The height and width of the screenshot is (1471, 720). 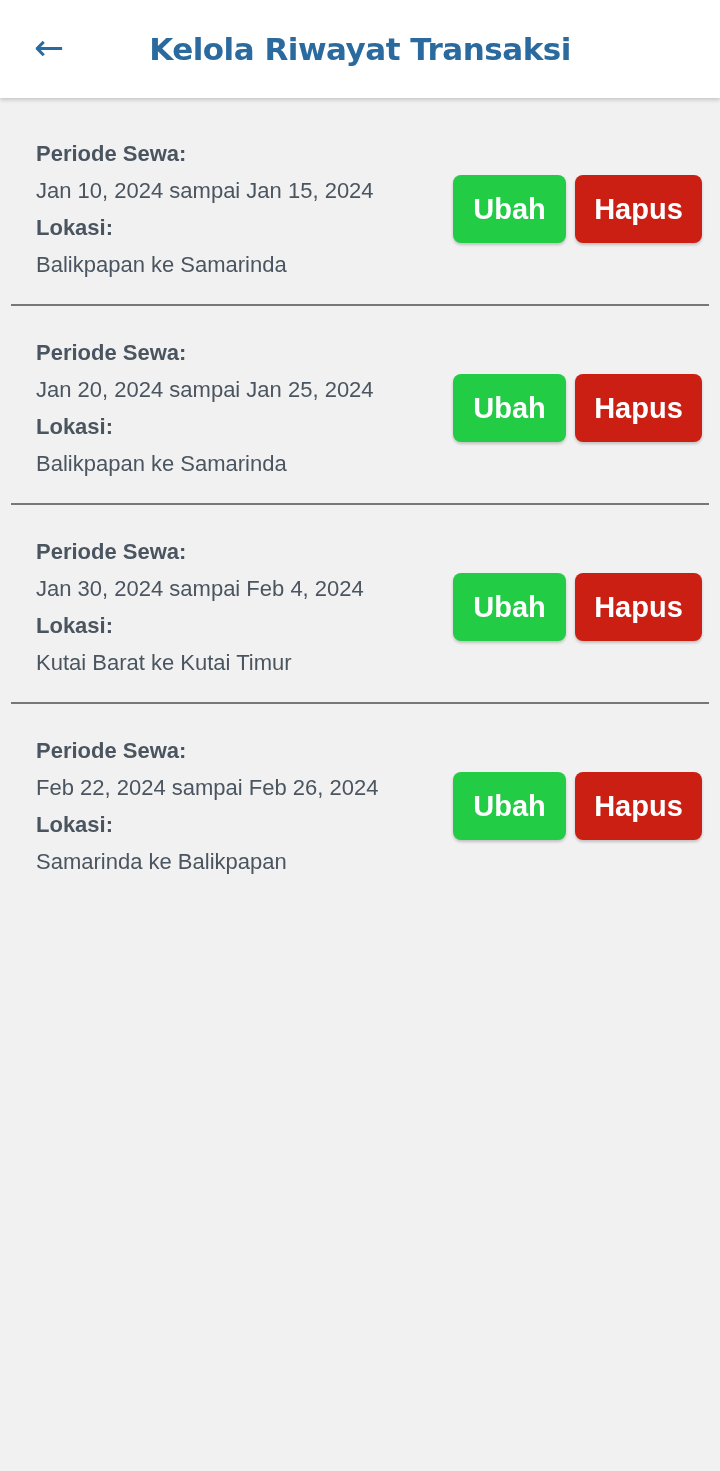 What do you see at coordinates (205, 191) in the screenshot?
I see `rental-period: Jan 10, 2024 sampai Jan 15, 2024` at bounding box center [205, 191].